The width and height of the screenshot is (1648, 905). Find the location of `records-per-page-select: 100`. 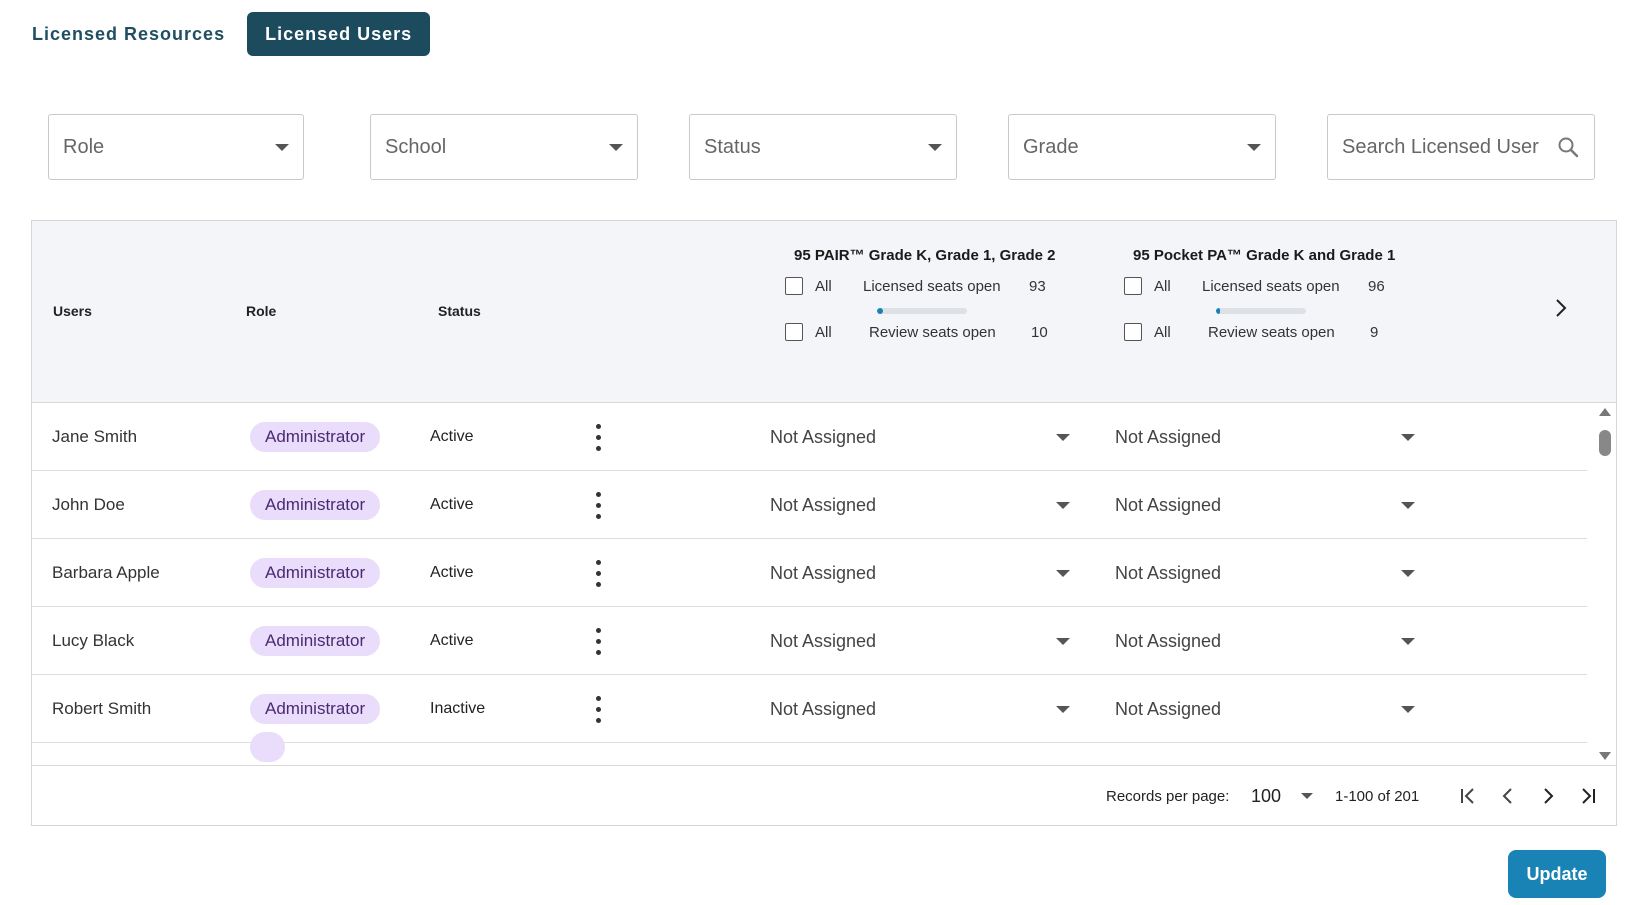

records-per-page-select: 100 is located at coordinates (1282, 796).